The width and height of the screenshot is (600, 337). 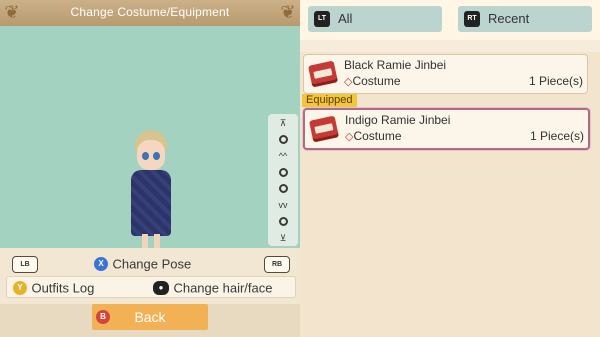 I want to click on outfits-log-button: Y Outfits Log, so click(x=53, y=288).